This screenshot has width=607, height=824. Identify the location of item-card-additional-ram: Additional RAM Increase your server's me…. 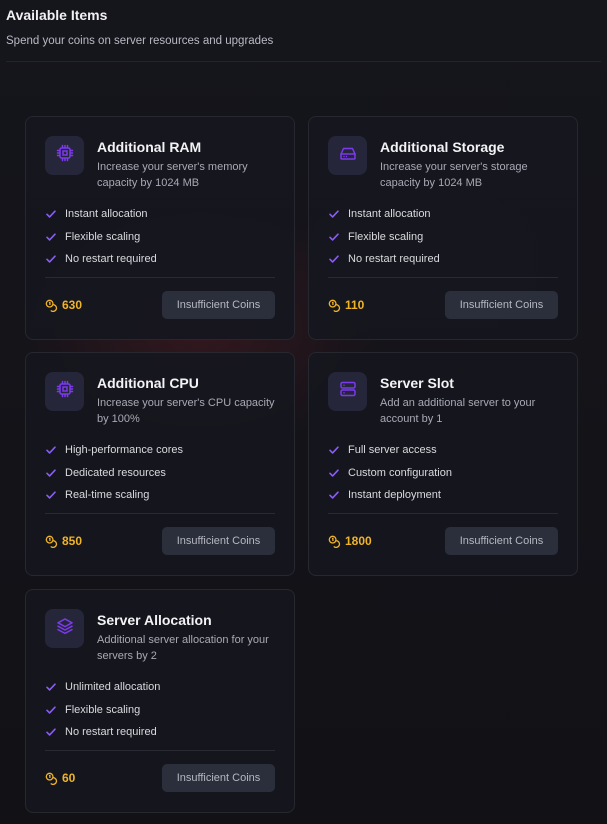
(160, 228).